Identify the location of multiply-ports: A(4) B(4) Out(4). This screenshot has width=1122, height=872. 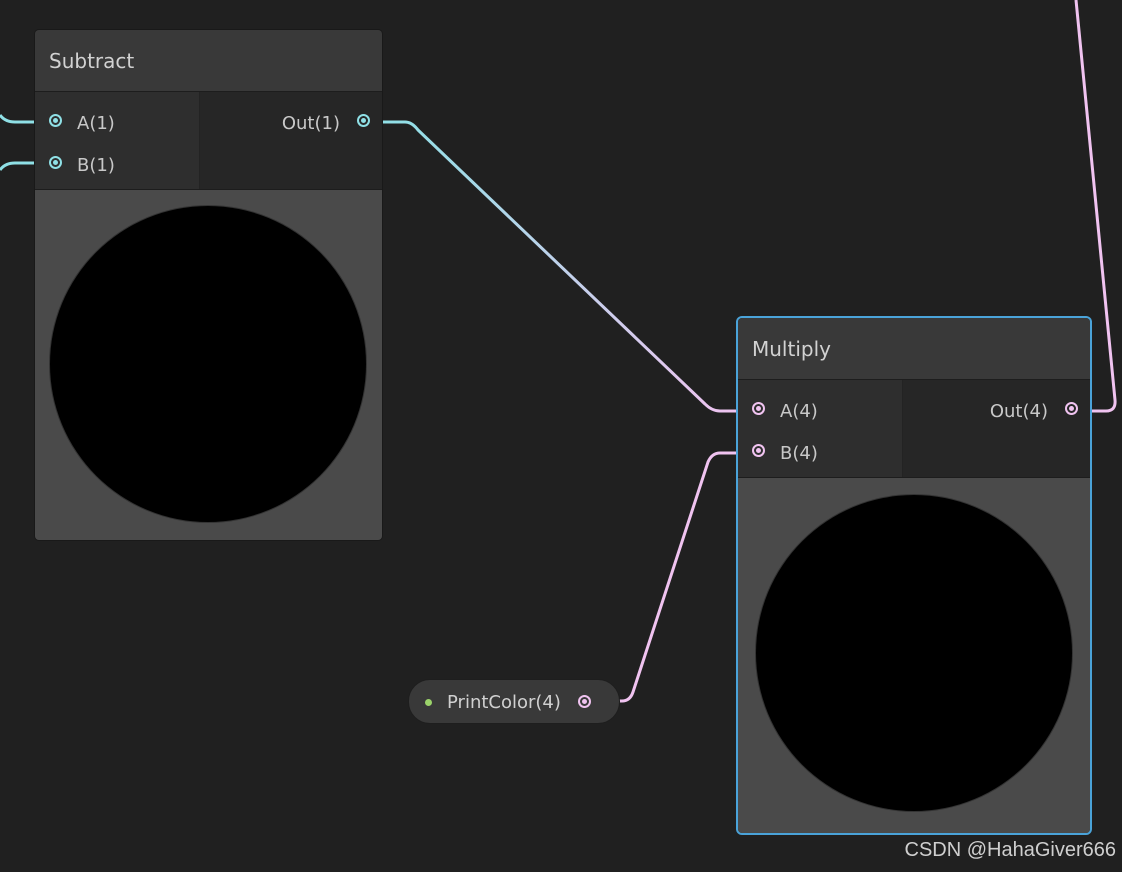
(914, 429).